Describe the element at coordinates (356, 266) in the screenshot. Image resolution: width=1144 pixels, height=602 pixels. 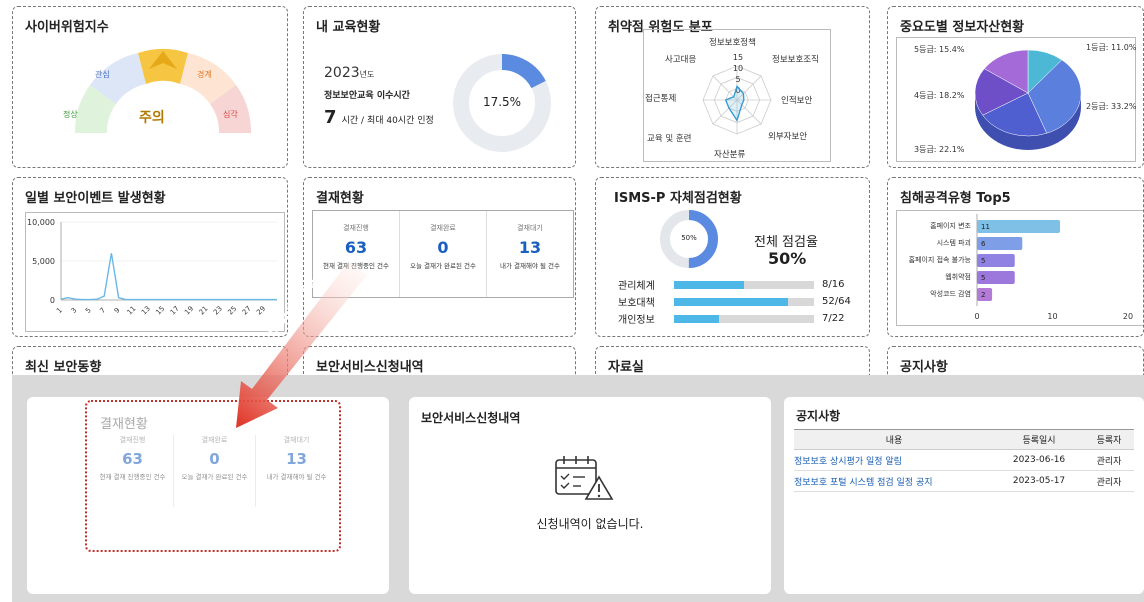
I see `approval-desc: 현재 결재 진행중인 건수` at that location.